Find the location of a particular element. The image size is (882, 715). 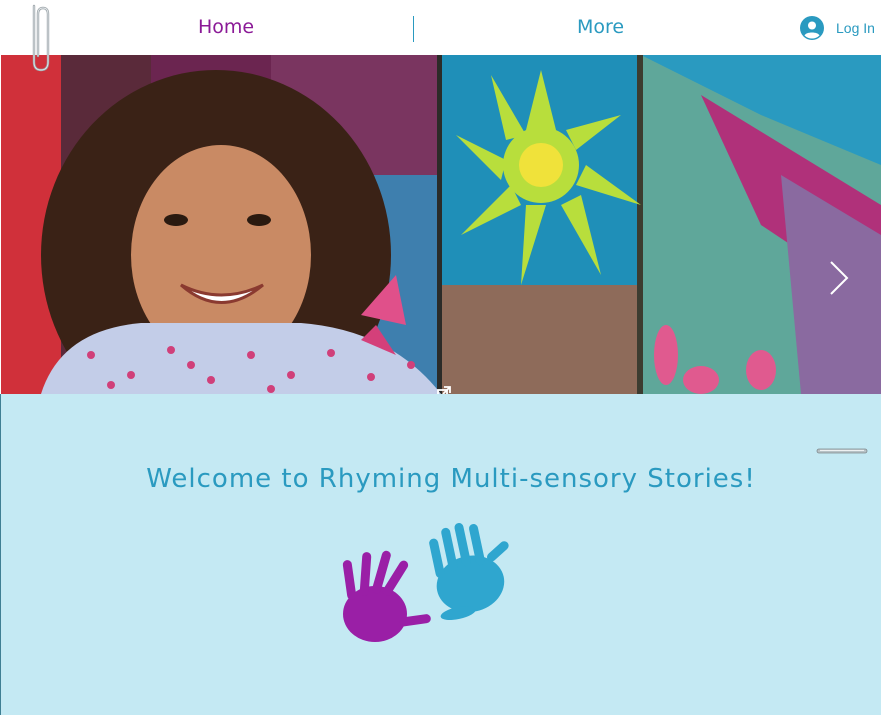

login-label: Log In is located at coordinates (855, 28).